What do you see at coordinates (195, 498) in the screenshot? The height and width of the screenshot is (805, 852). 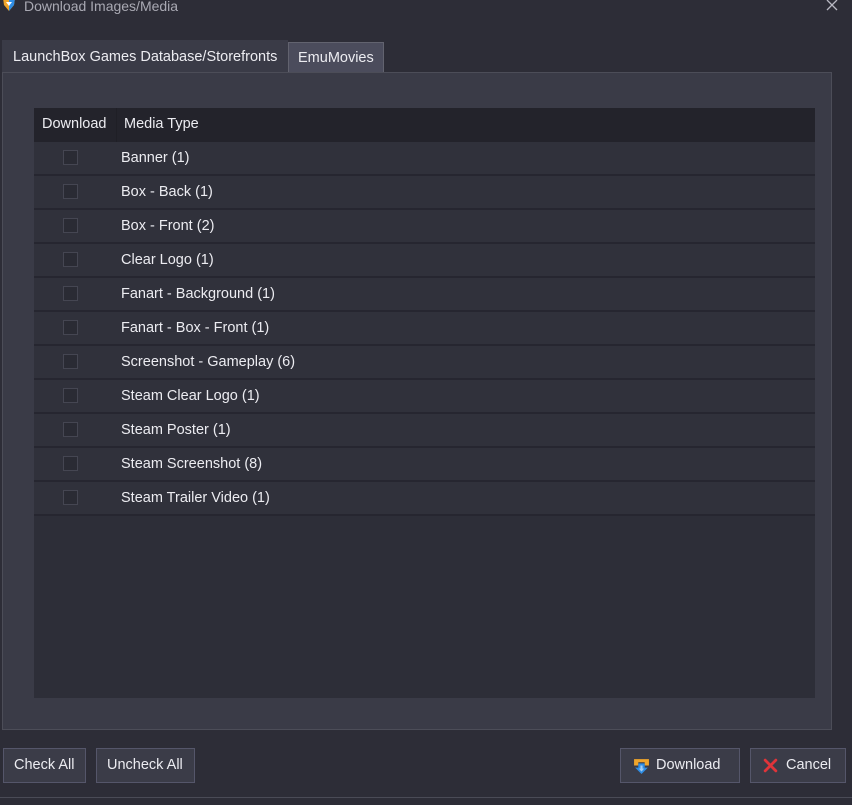 I see `media-type-label: Steam Trailer Video (1)` at bounding box center [195, 498].